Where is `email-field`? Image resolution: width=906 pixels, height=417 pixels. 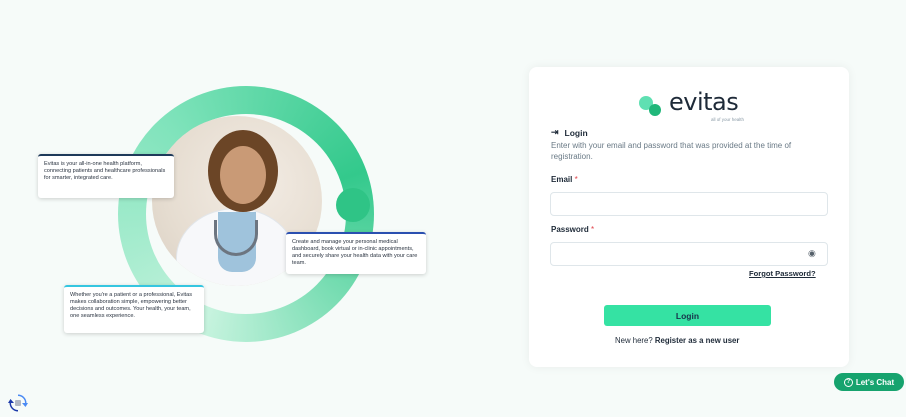
email-field is located at coordinates (689, 204).